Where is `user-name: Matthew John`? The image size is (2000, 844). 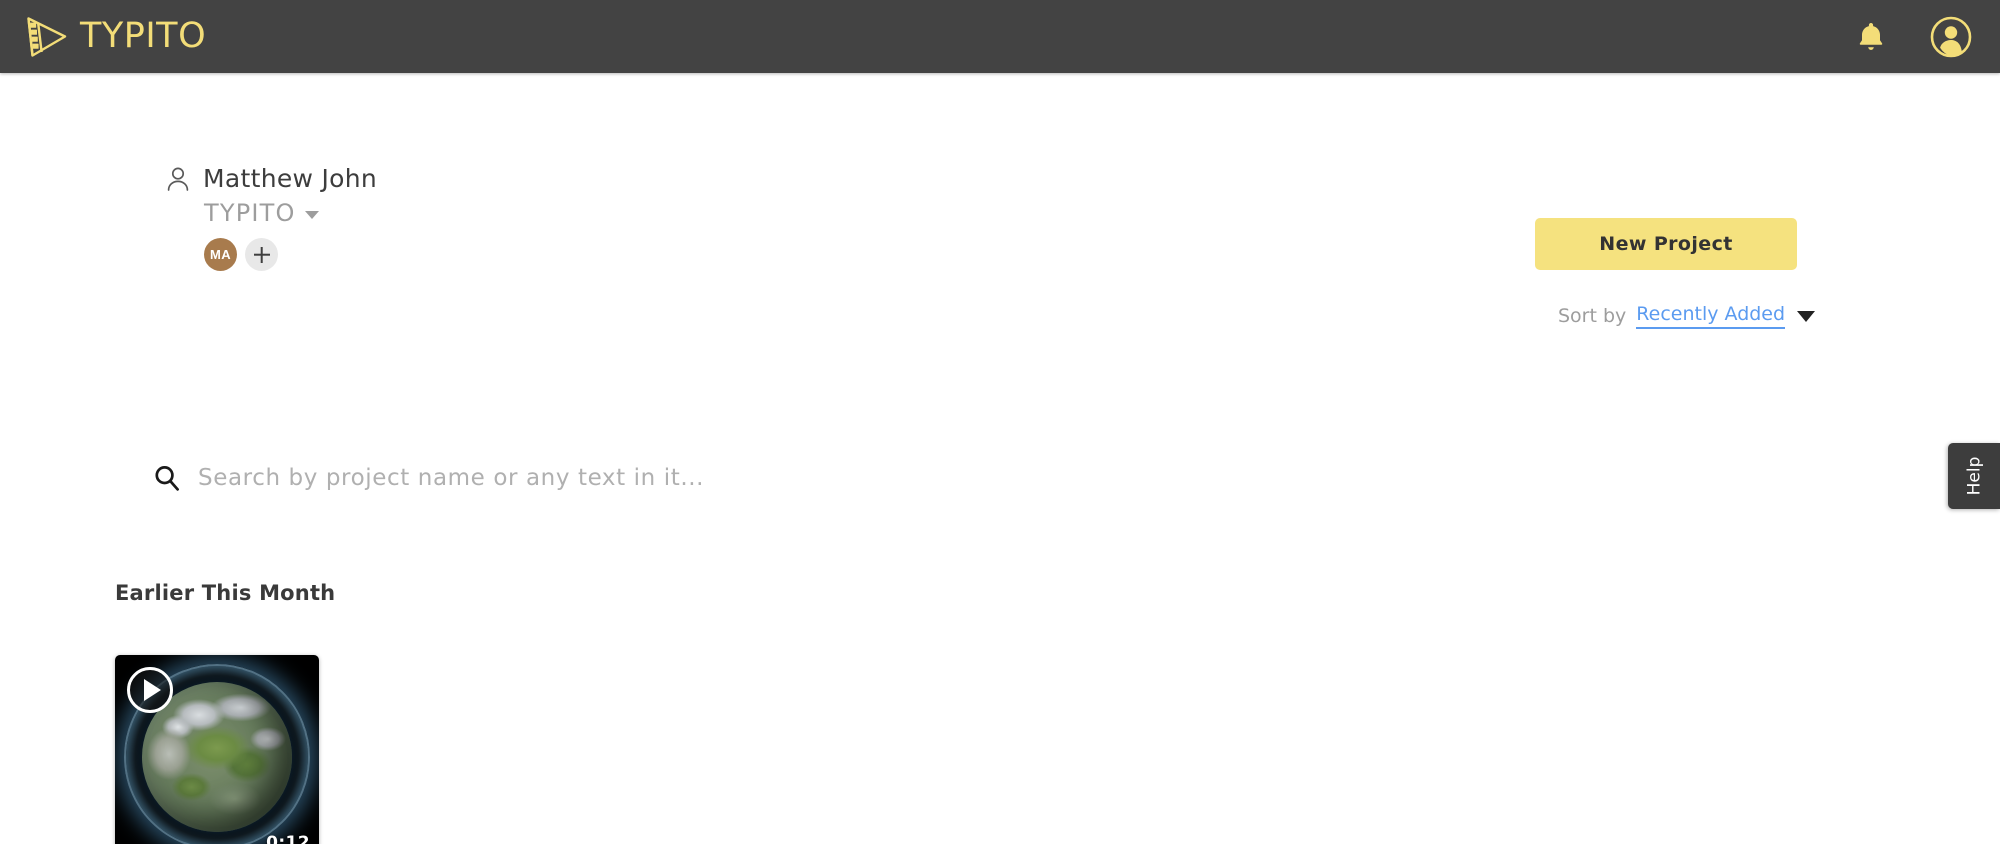
user-name: Matthew John is located at coordinates (290, 178).